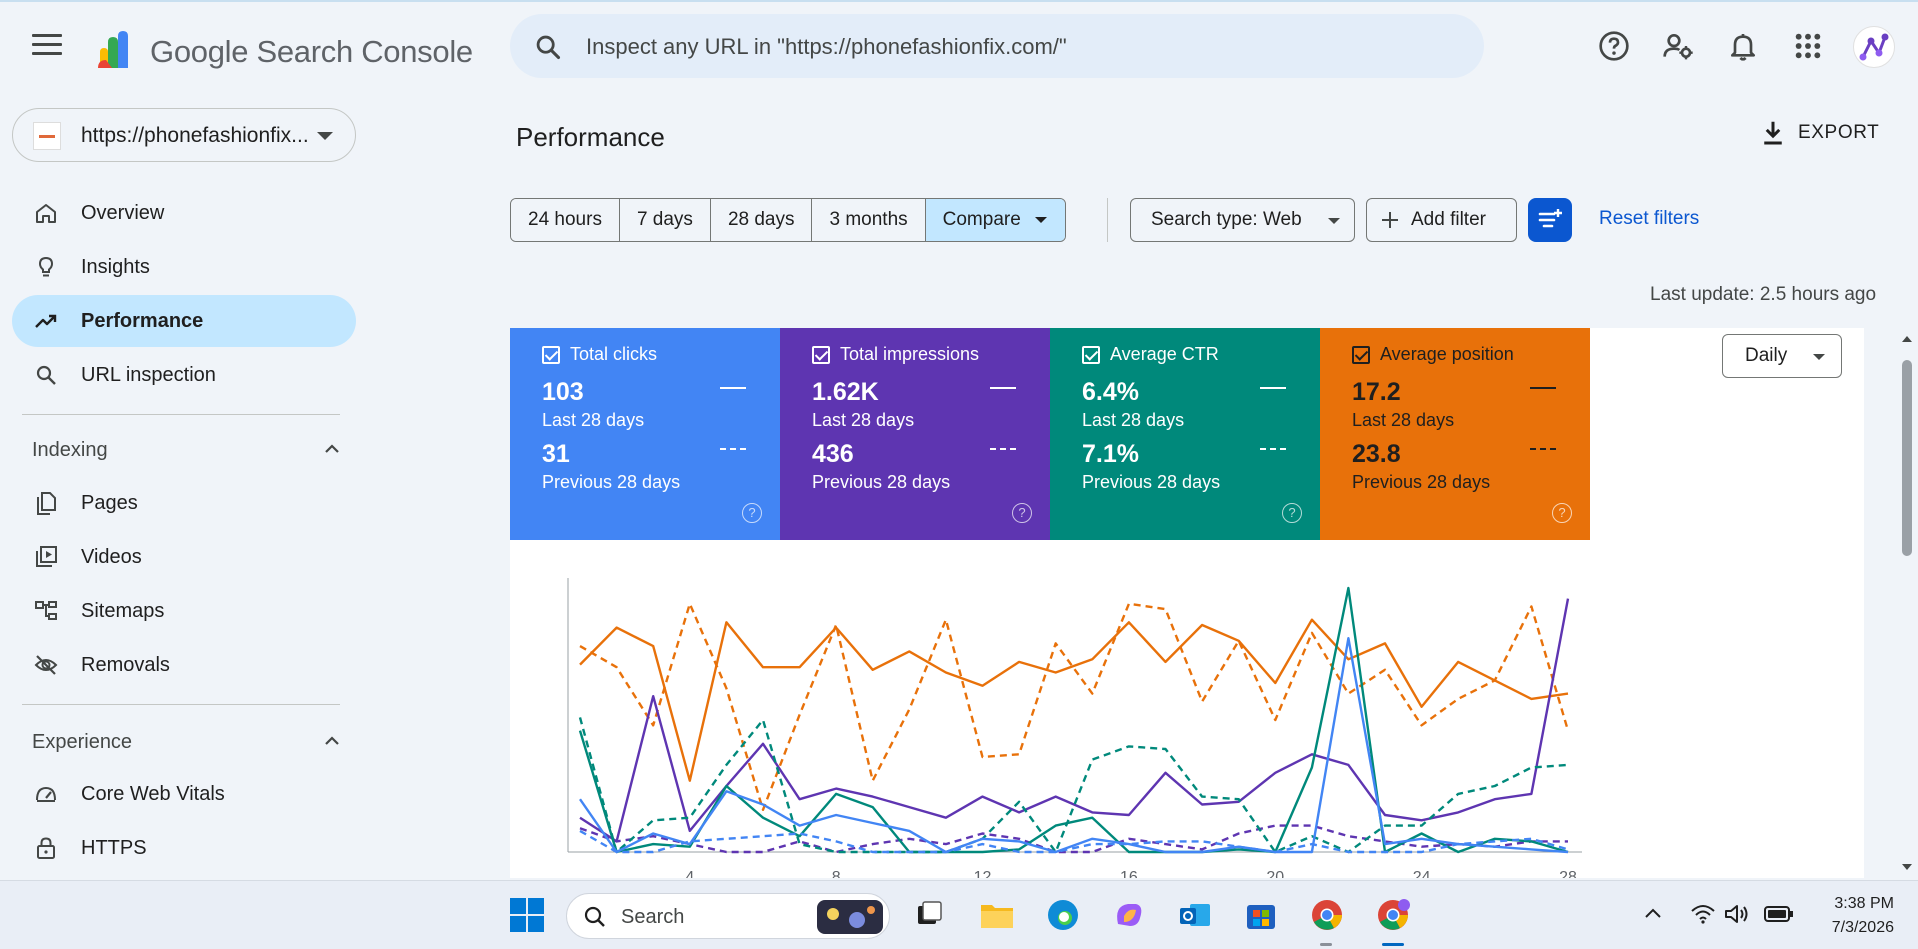 Image resolution: width=1918 pixels, height=949 pixels. Describe the element at coordinates (1614, 46) in the screenshot. I see `help-icon` at that location.